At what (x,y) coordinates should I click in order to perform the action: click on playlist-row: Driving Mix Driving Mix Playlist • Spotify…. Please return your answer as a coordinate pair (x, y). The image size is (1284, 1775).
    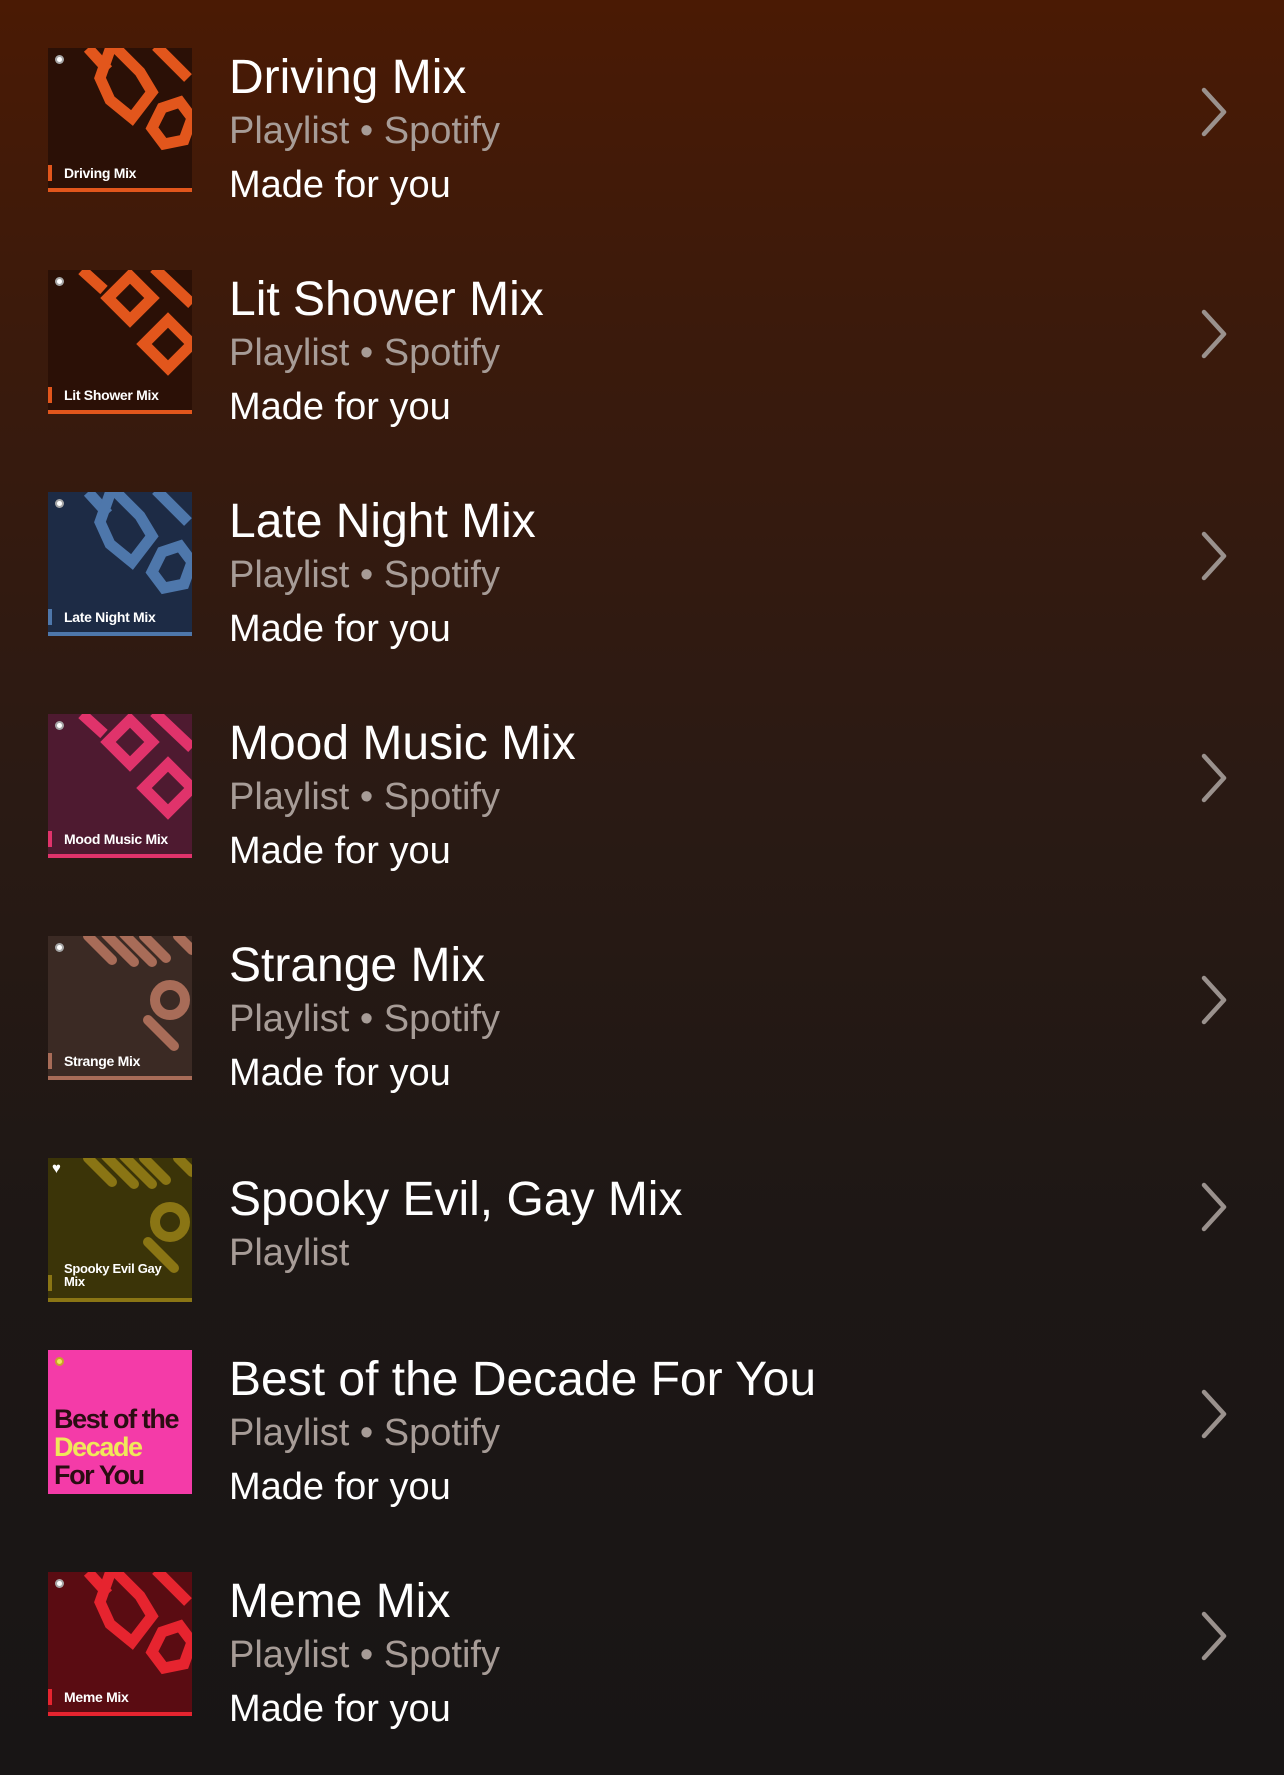
    Looking at the image, I should click on (642, 103).